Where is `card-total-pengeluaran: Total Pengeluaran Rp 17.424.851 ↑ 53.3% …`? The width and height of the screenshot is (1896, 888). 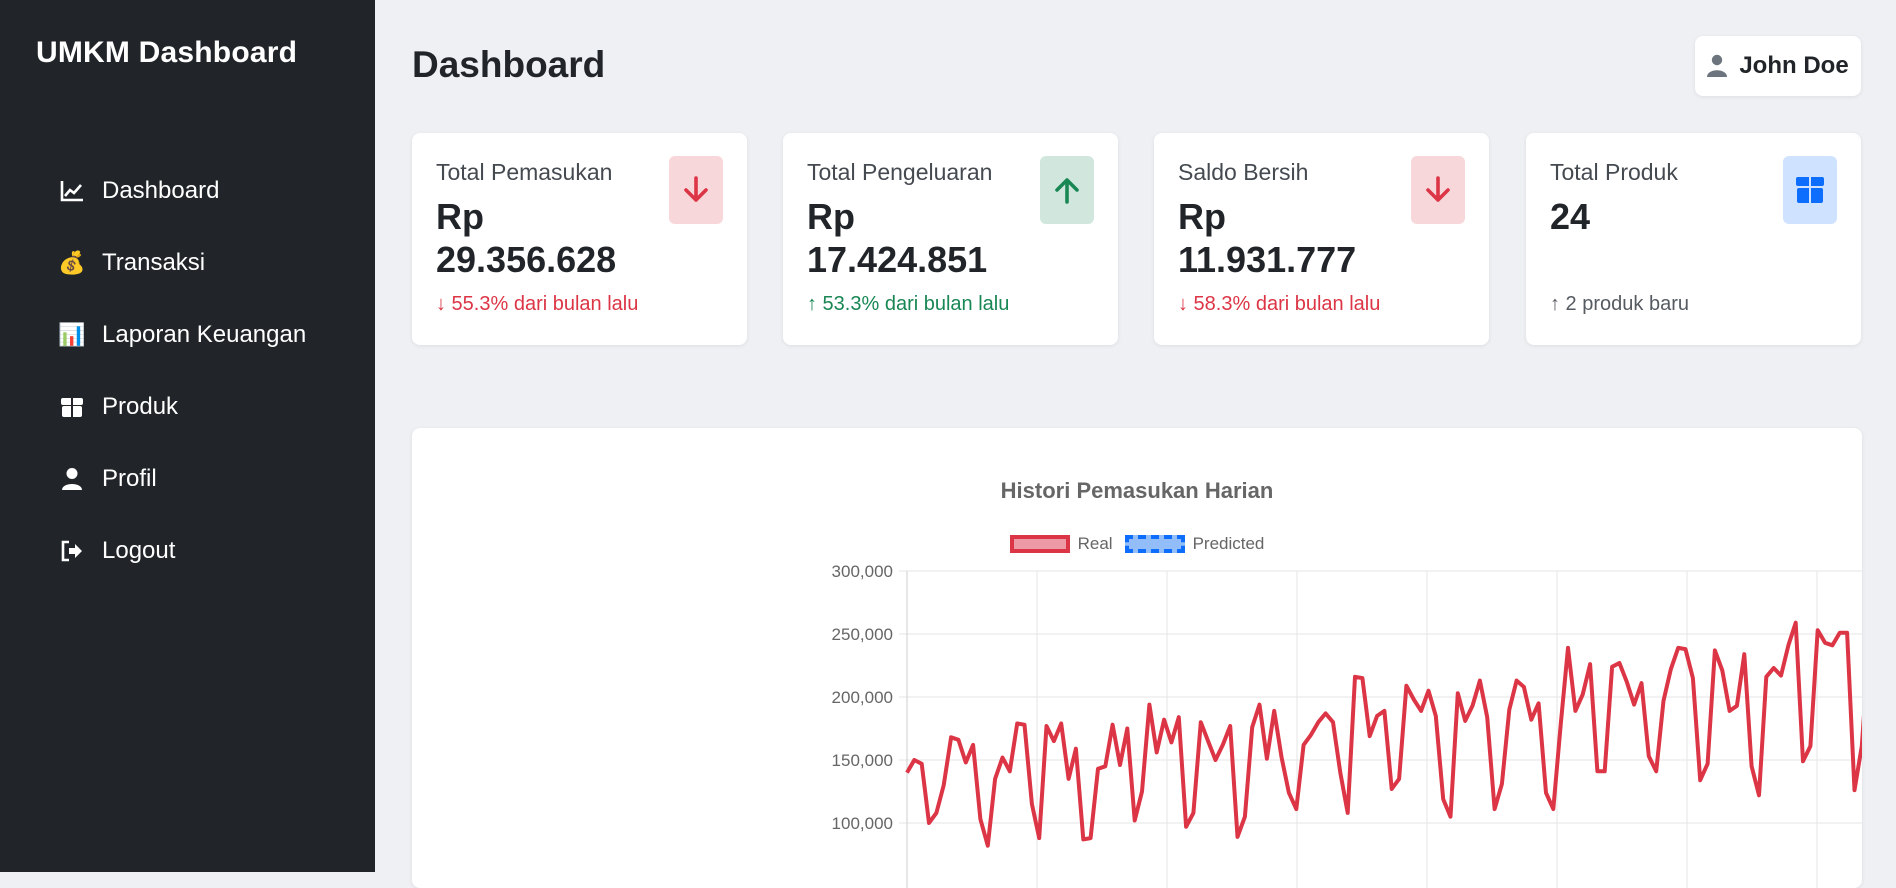 card-total-pengeluaran: Total Pengeluaran Rp 17.424.851 ↑ 53.3% … is located at coordinates (950, 239).